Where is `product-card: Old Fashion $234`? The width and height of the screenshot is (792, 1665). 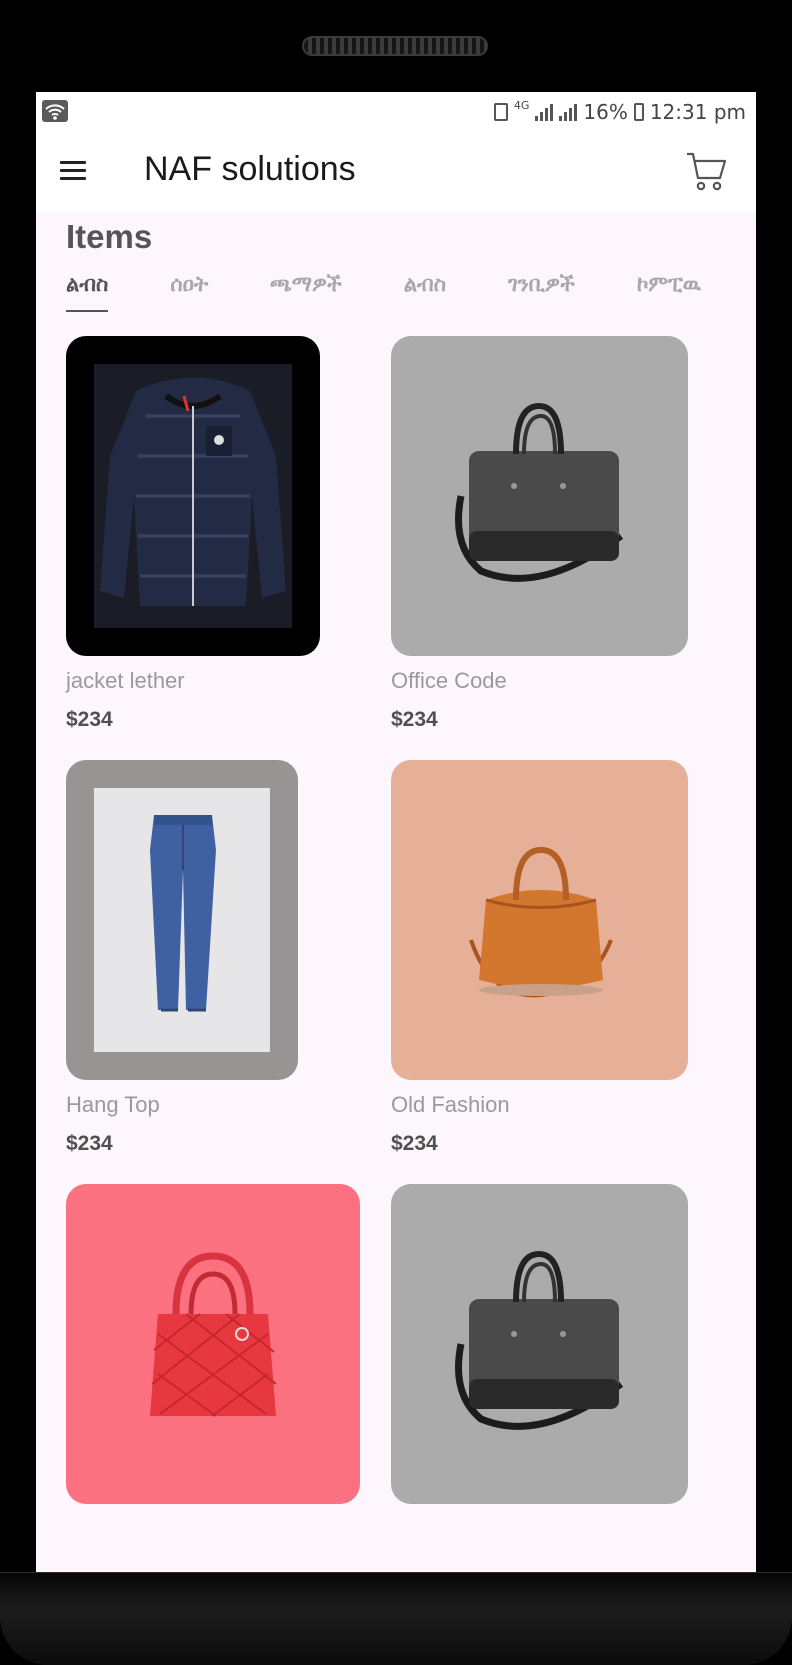 product-card: Old Fashion $234 is located at coordinates (539, 958).